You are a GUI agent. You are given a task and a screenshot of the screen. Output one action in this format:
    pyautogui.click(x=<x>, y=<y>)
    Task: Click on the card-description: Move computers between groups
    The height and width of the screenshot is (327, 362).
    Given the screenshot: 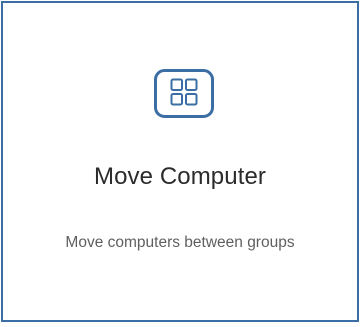 What is the action you would take?
    pyautogui.click(x=180, y=242)
    